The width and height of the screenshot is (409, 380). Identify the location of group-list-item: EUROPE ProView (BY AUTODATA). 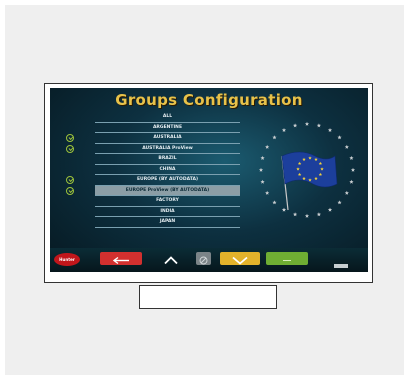
(167, 190).